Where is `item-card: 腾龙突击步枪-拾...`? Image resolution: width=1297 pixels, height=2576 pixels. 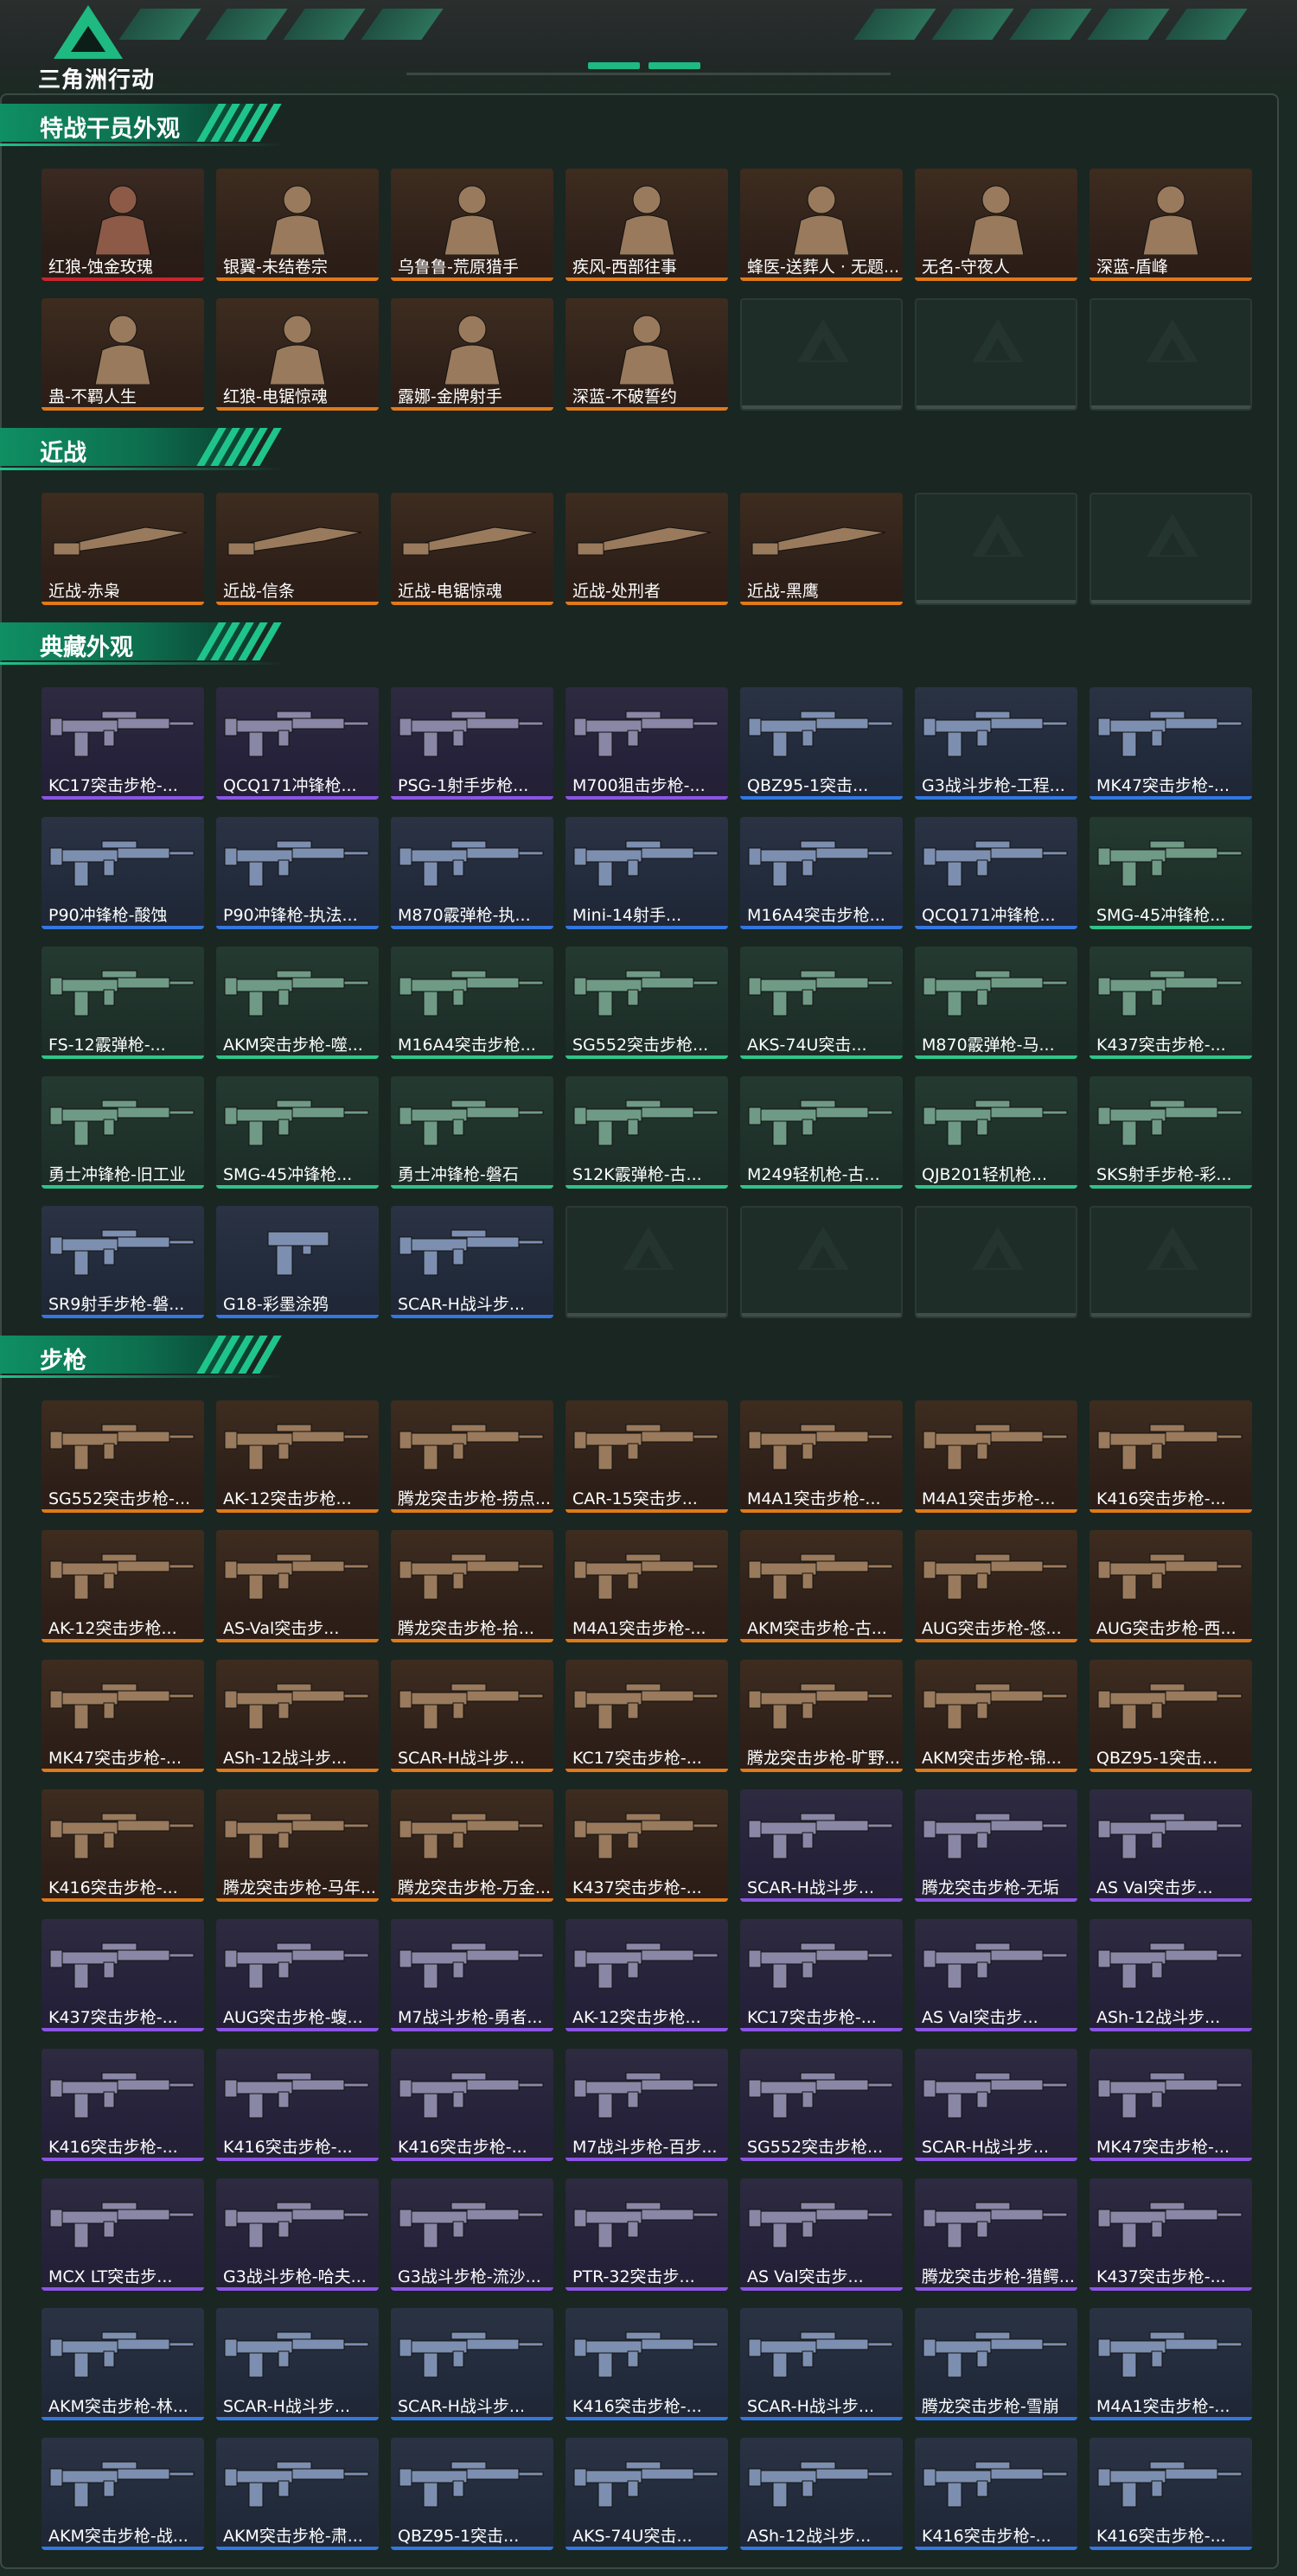
item-card: 腾龙突击步枪-拾... is located at coordinates (472, 1586).